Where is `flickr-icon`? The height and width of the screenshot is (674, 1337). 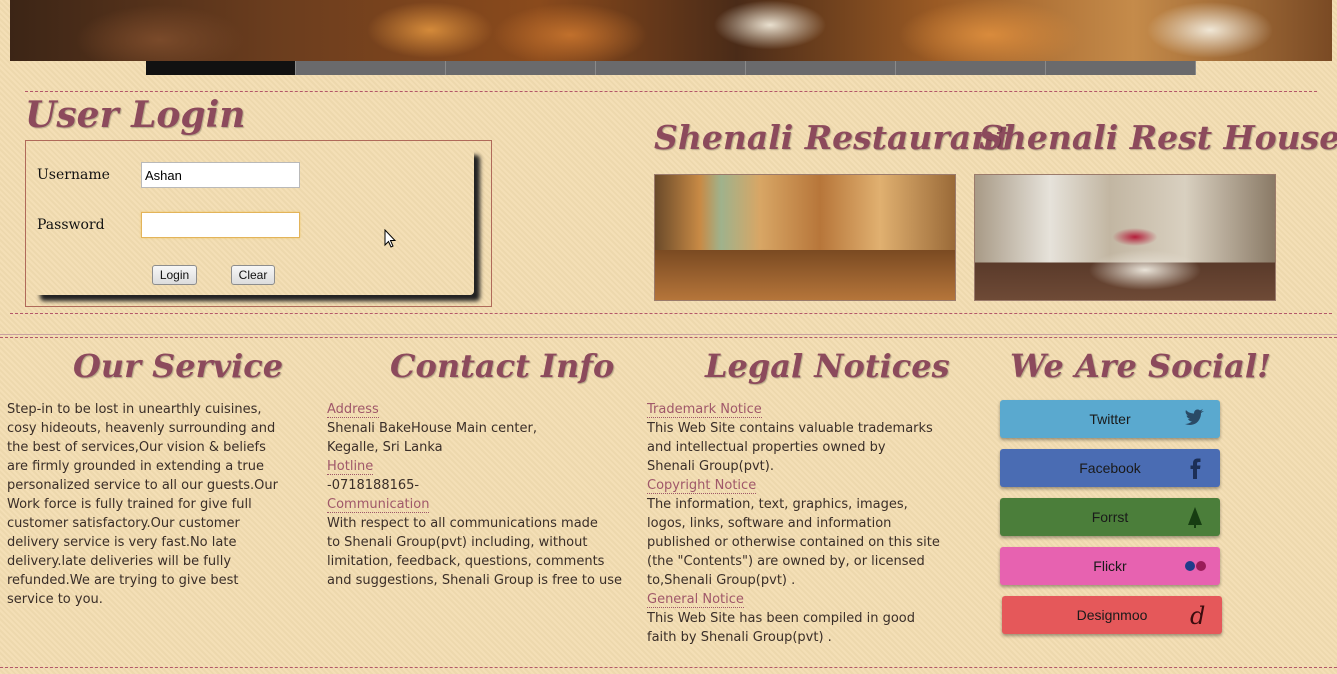 flickr-icon is located at coordinates (1195, 566).